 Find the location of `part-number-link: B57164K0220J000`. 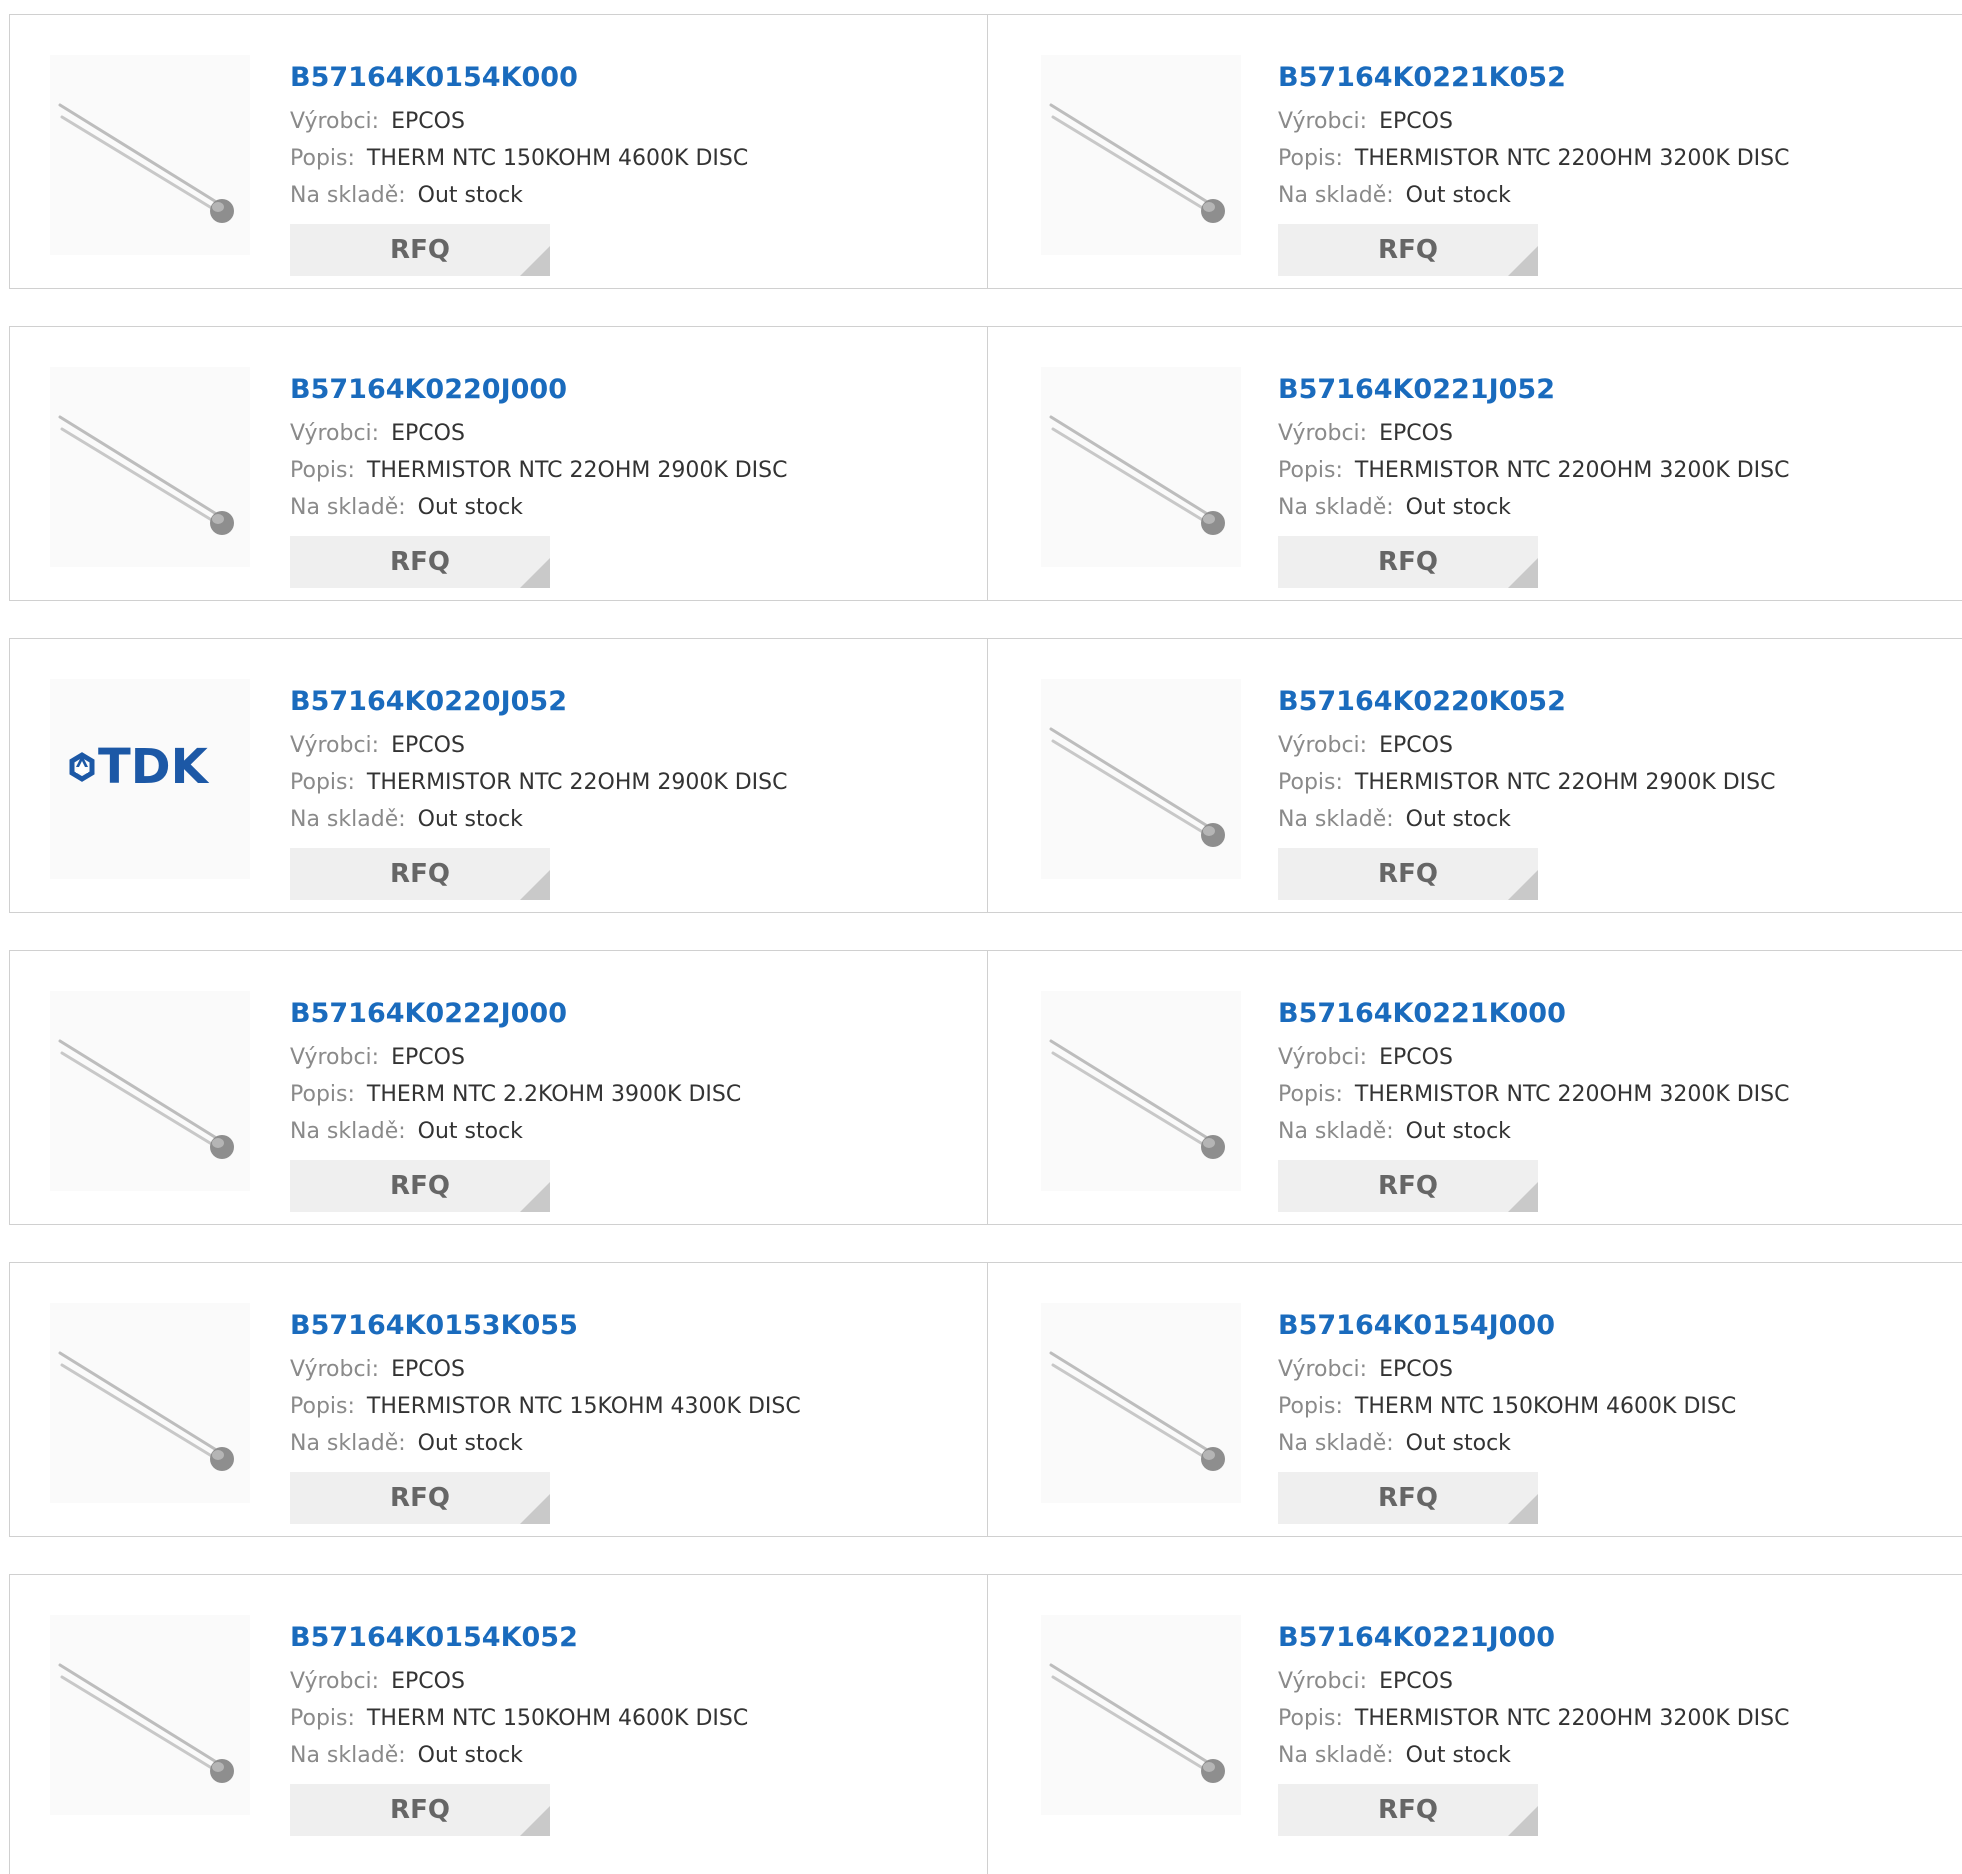

part-number-link: B57164K0220J000 is located at coordinates (539, 390).